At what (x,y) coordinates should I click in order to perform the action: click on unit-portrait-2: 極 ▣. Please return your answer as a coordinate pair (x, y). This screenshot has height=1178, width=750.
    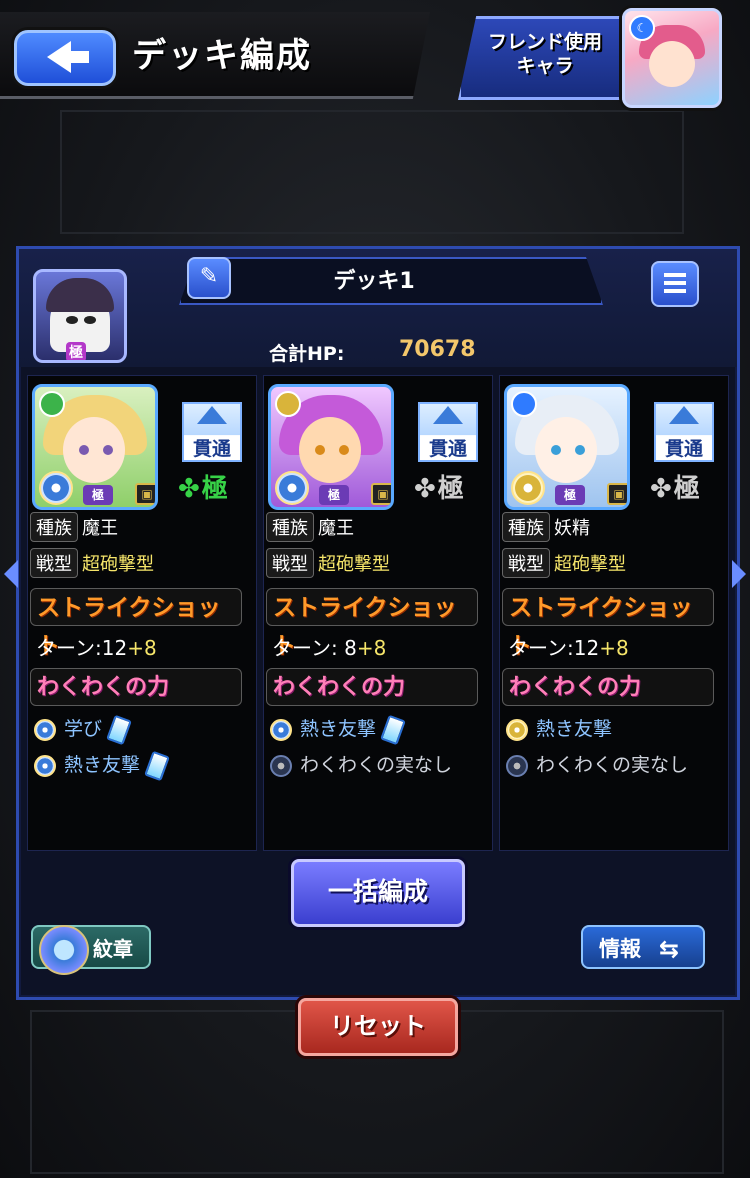
    Looking at the image, I should click on (331, 447).